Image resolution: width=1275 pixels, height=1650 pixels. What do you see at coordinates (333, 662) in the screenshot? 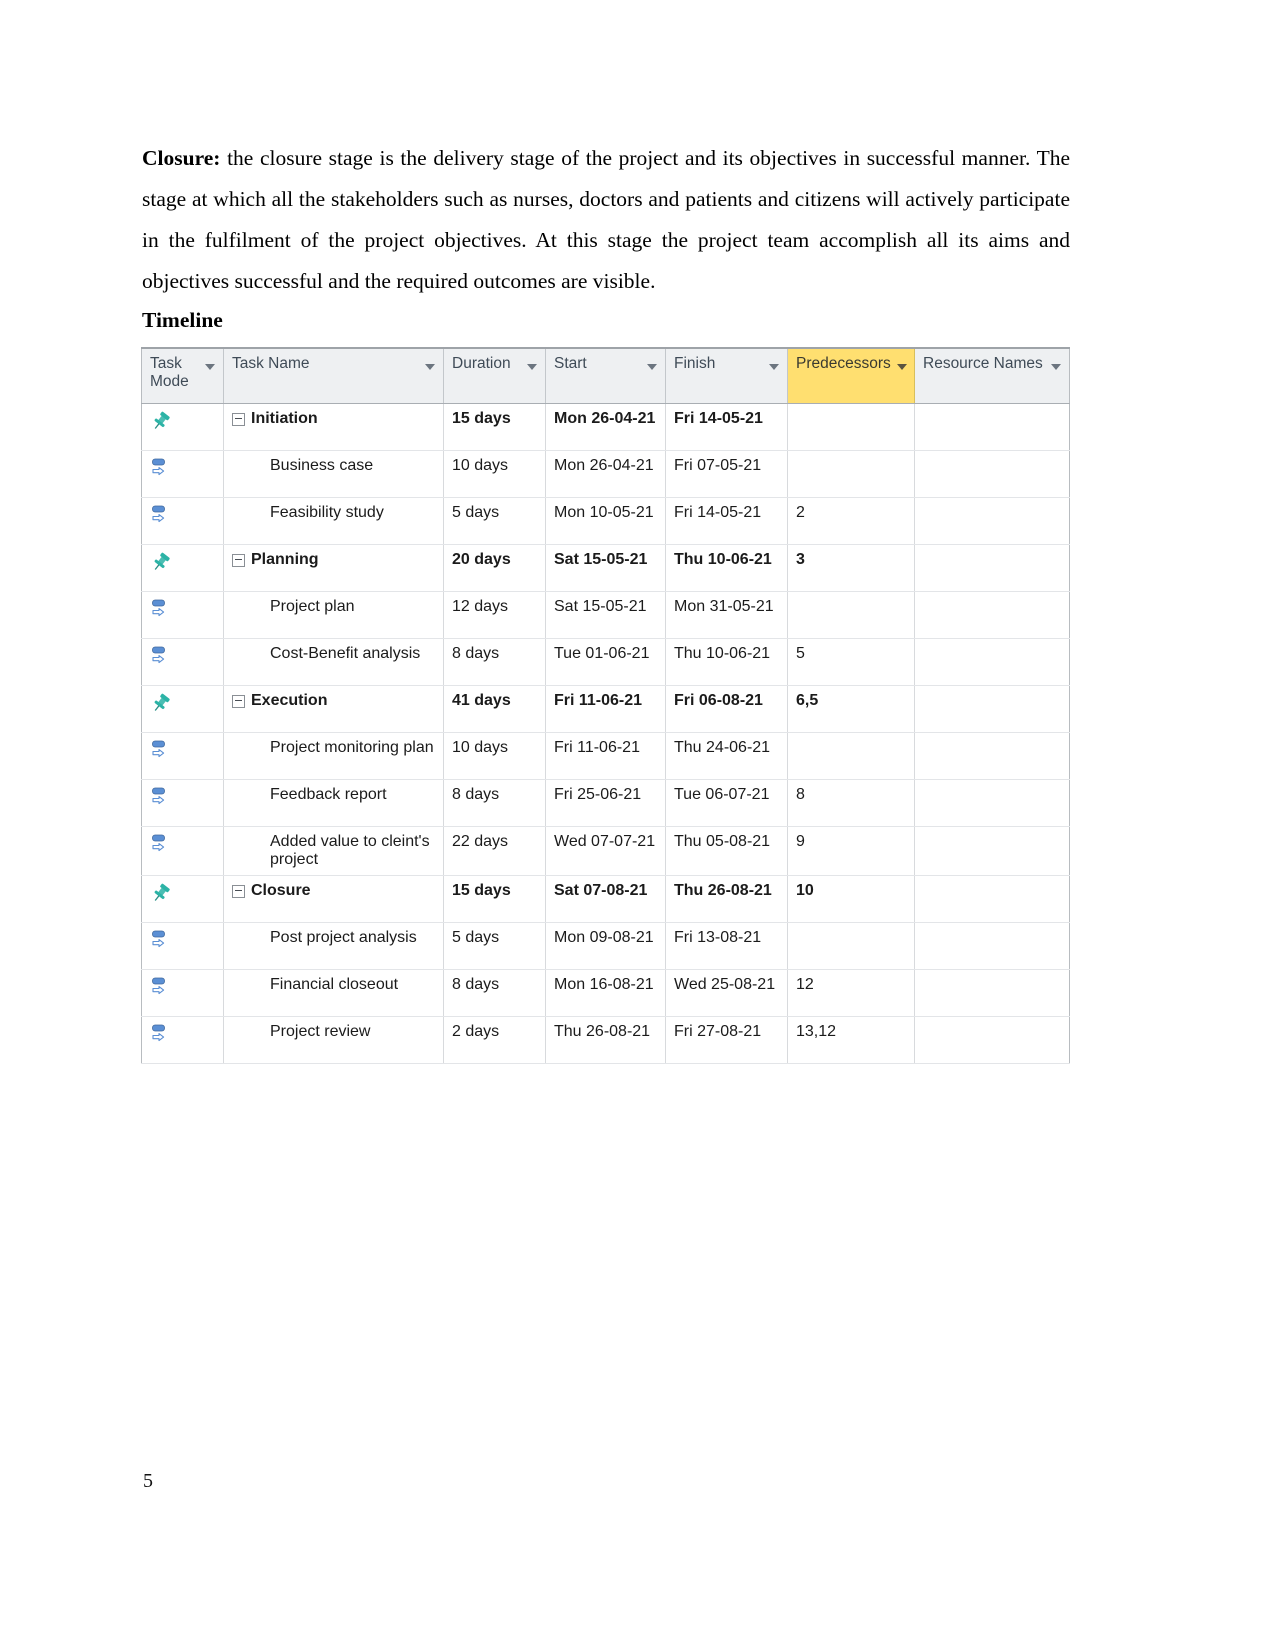
I see `cell-task-name: Cost-Benefit analysis` at bounding box center [333, 662].